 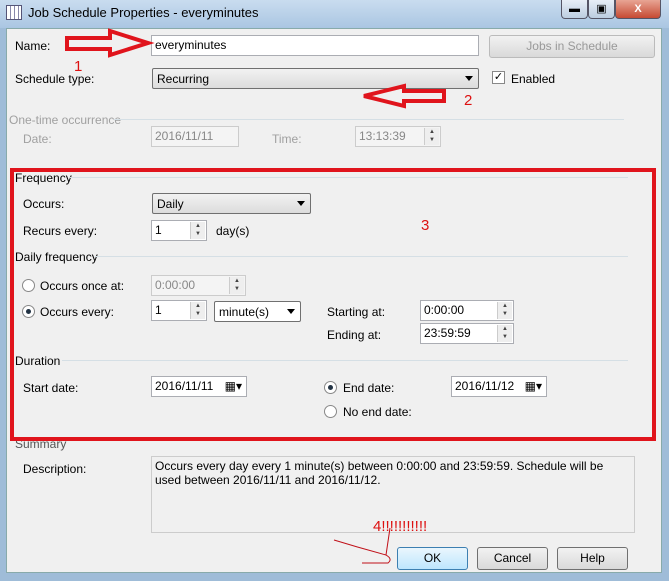 What do you see at coordinates (400, 526) in the screenshot?
I see `annotation-4: 4!!!!!!!!!!!` at bounding box center [400, 526].